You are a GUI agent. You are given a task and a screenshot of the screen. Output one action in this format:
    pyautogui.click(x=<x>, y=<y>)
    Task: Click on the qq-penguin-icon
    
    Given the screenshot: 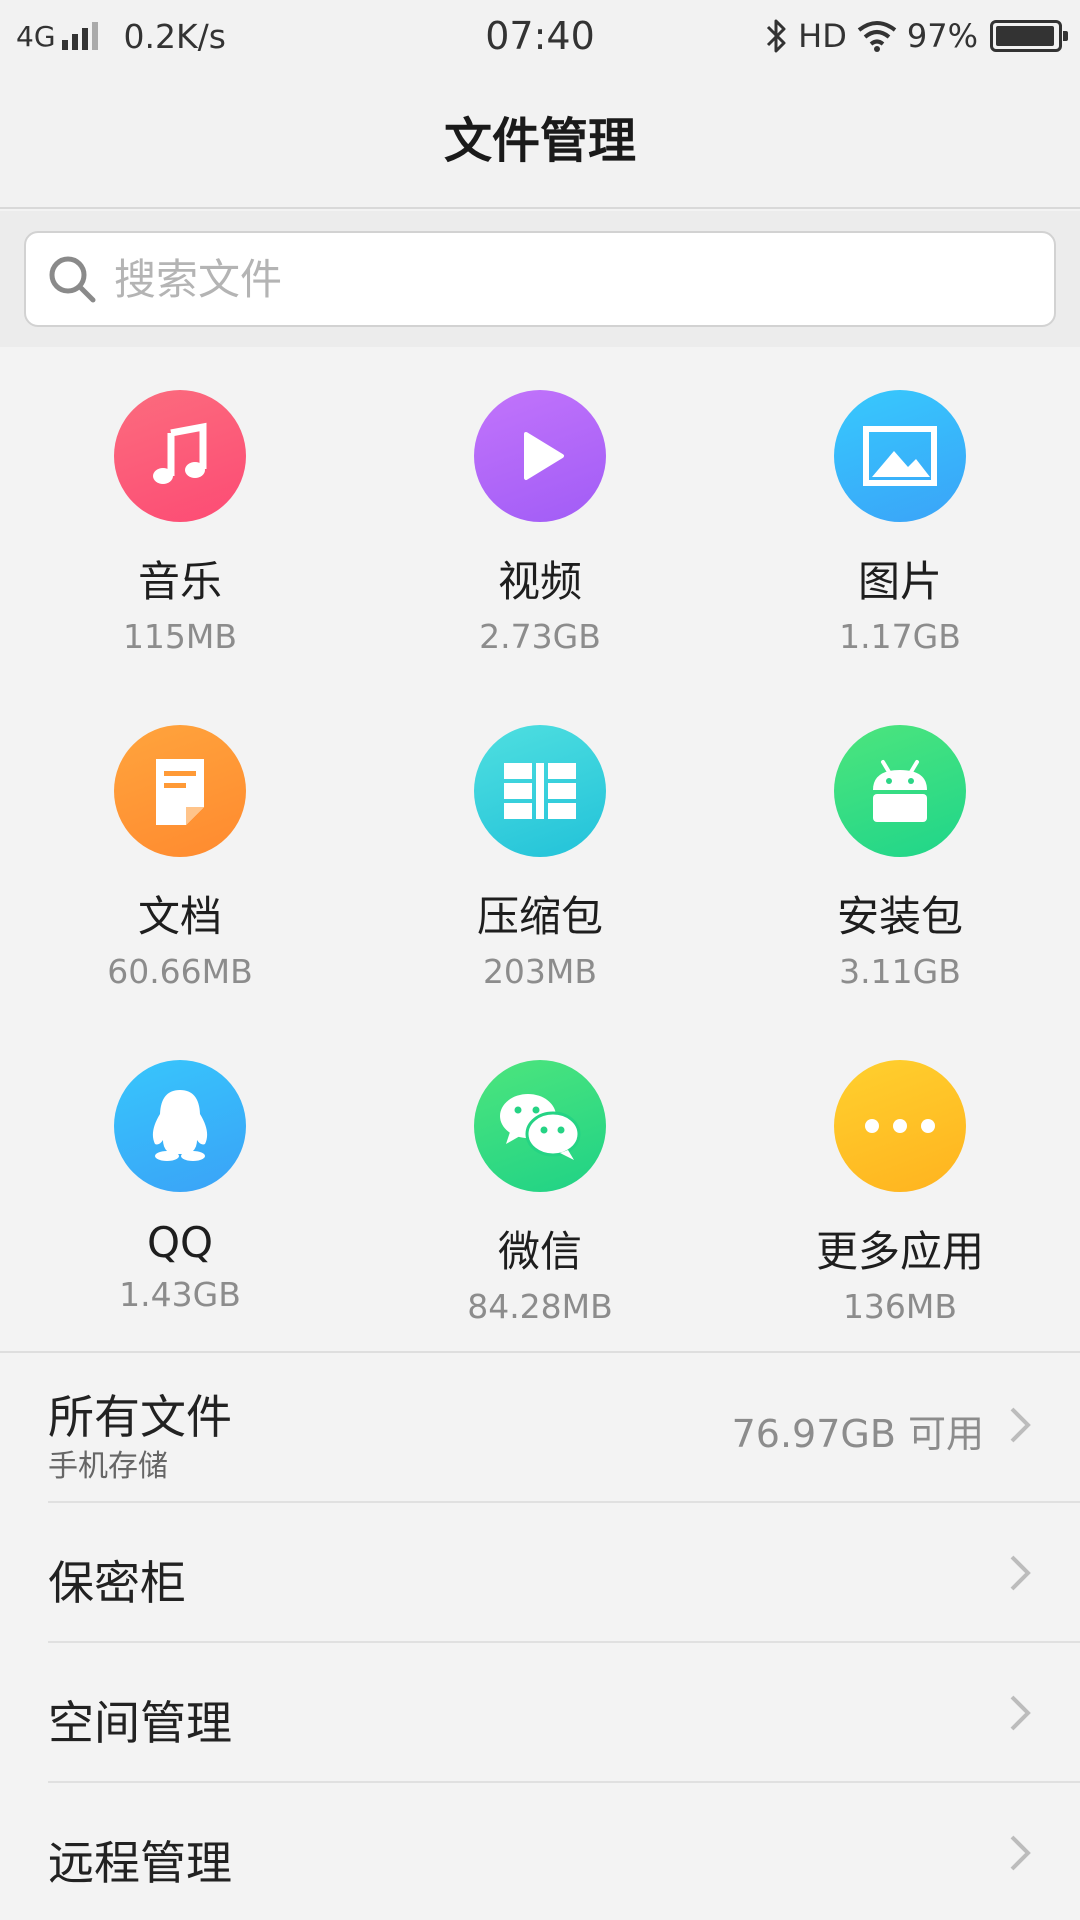 What is the action you would take?
    pyautogui.click(x=180, y=1126)
    